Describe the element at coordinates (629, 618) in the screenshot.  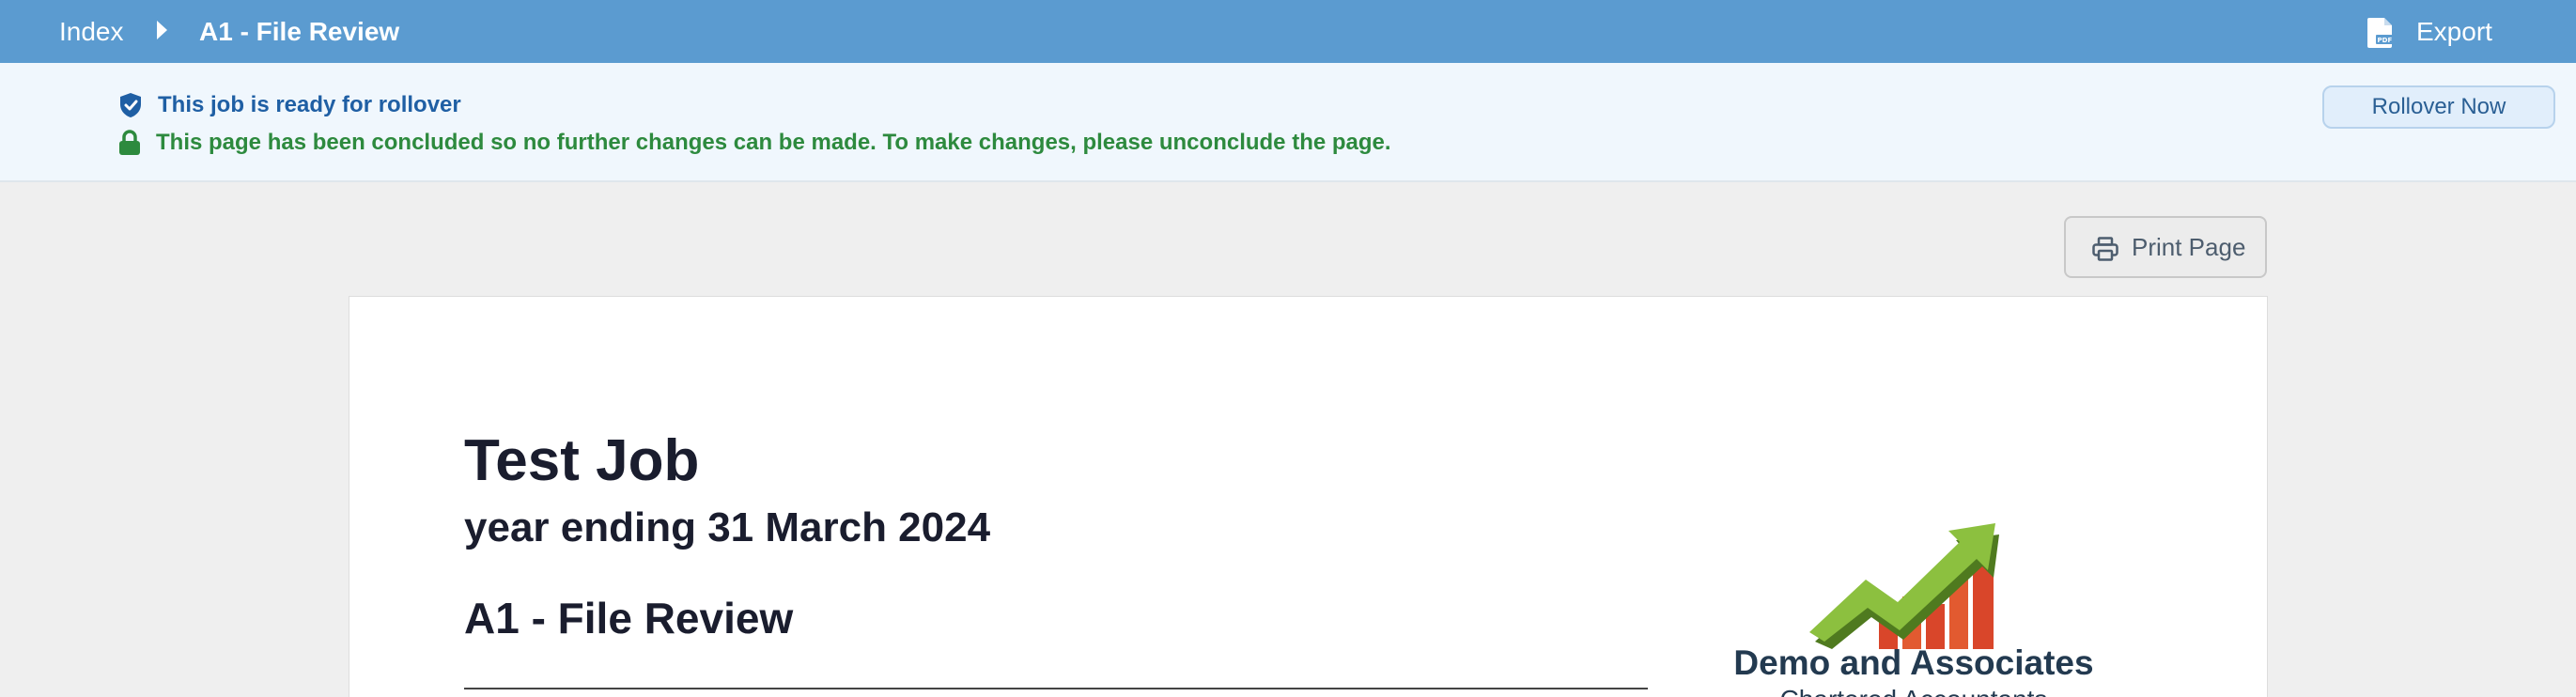
I see `section-heading: A1 - File Review` at that location.